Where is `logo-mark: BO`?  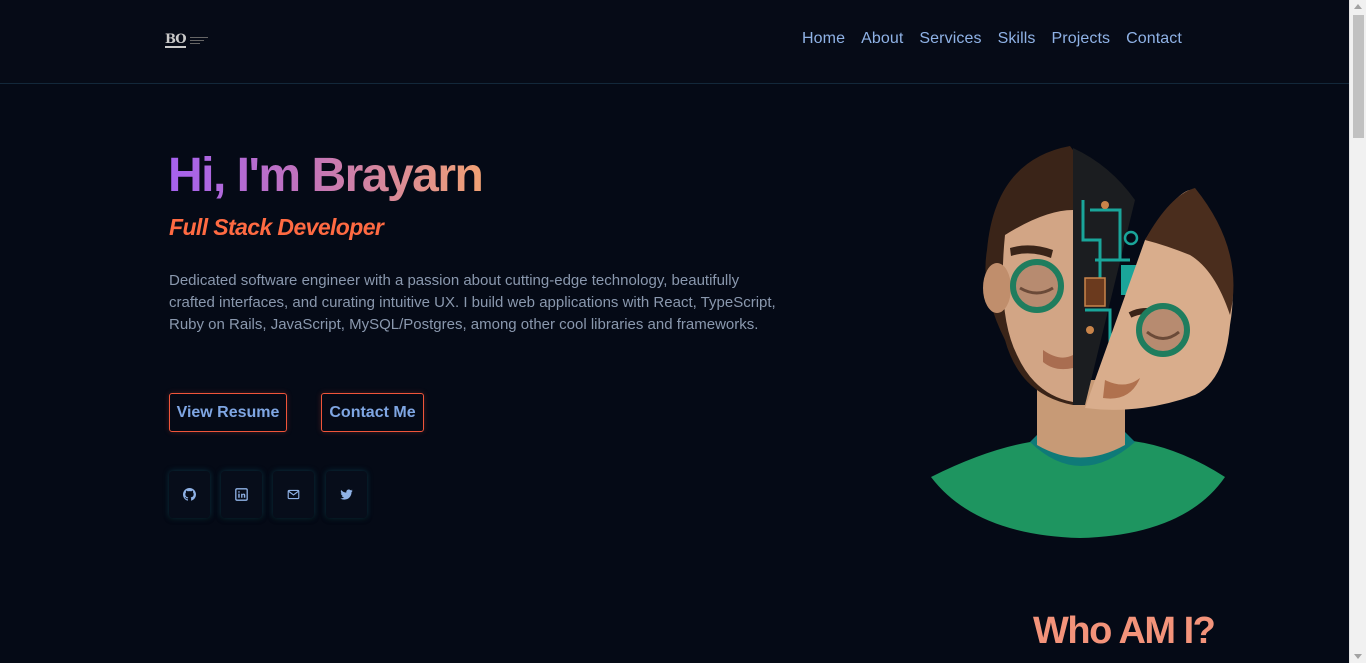 logo-mark: BO is located at coordinates (176, 39).